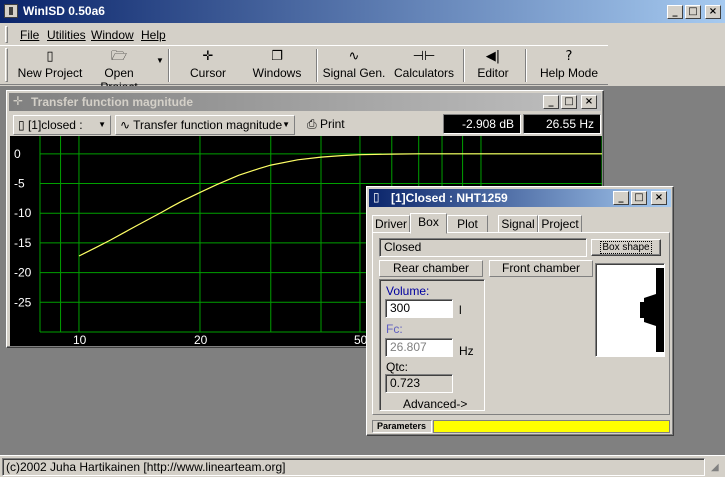 This screenshot has width=725, height=477. I want to click on graph-select: ∿ Transfer function magnitude ▼, so click(205, 125).